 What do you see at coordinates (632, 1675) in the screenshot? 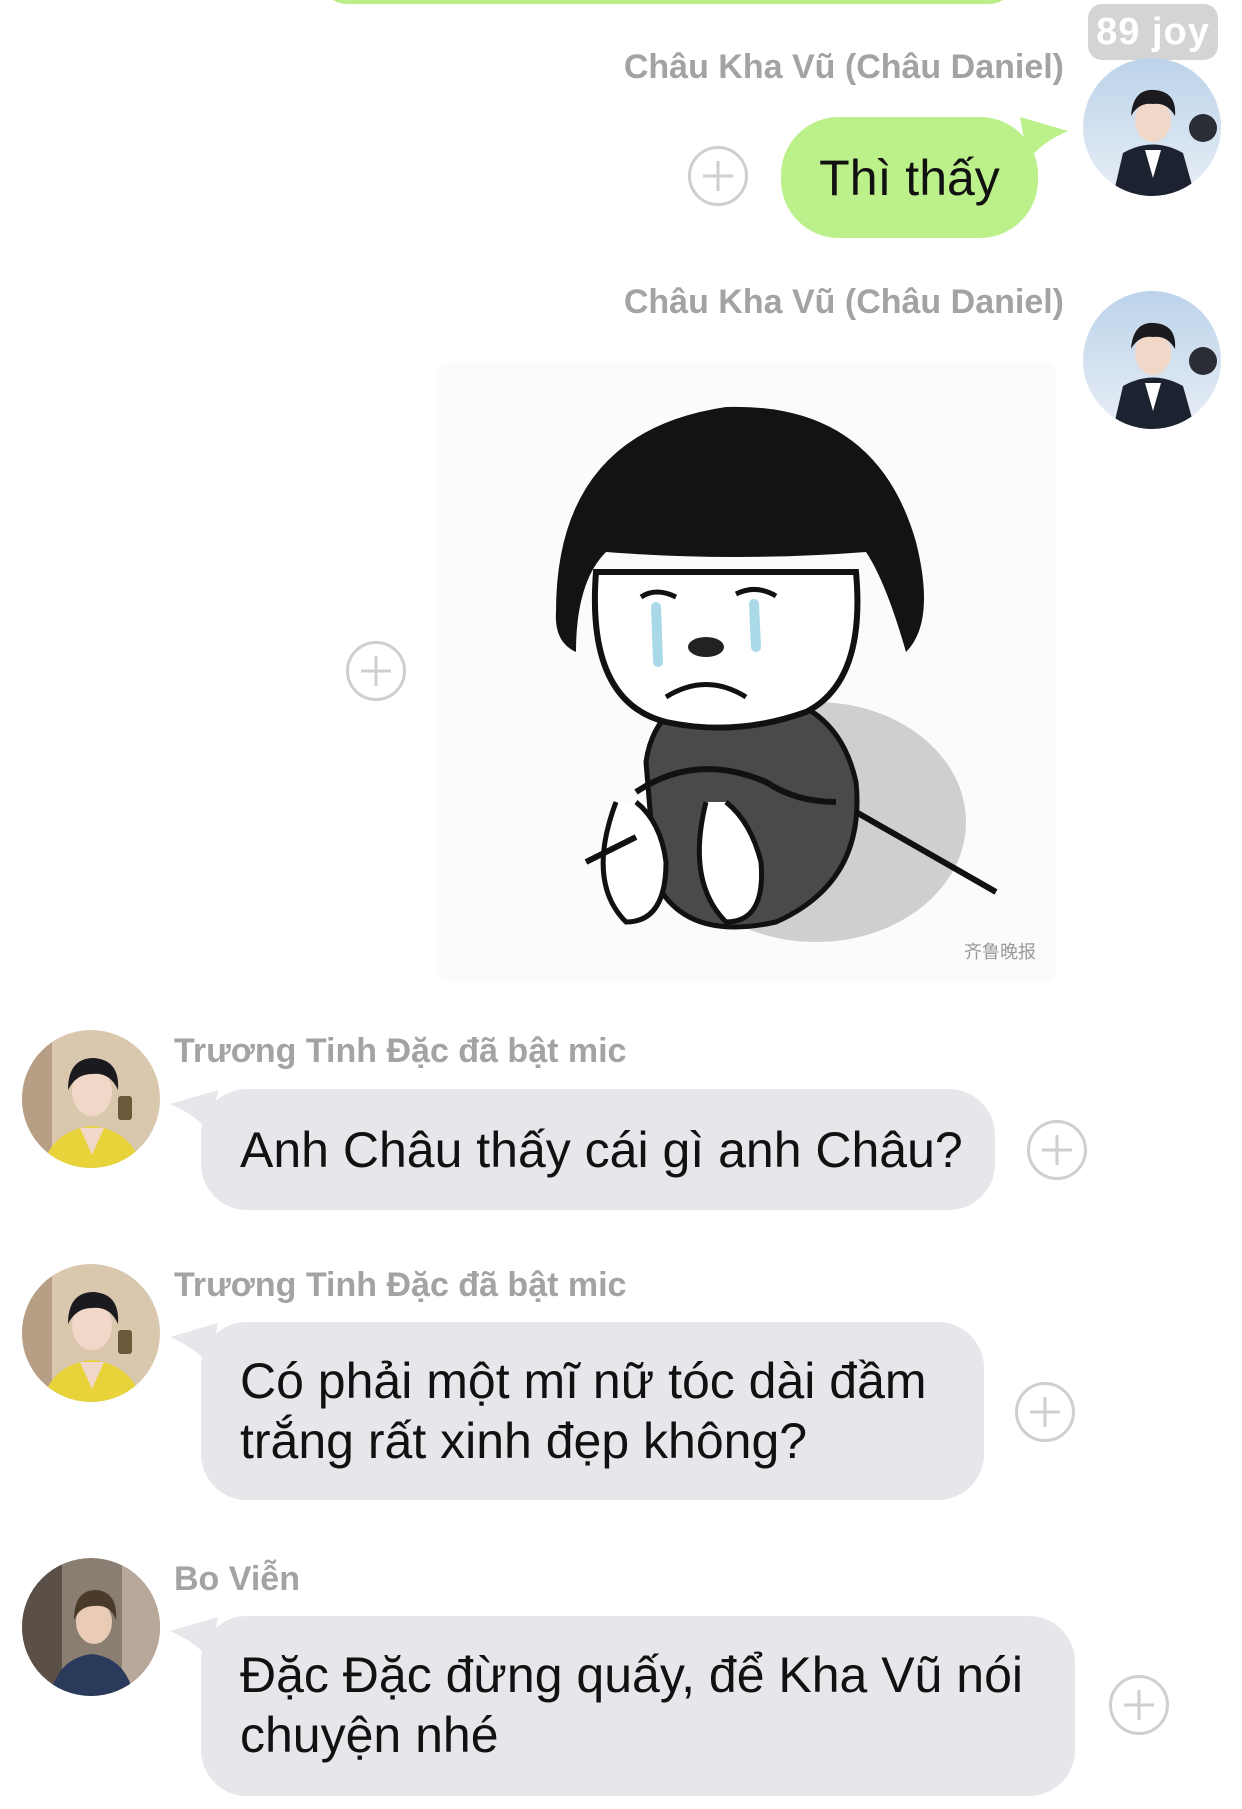
I see `message-text-line: Đặc Đặc đừng quấy, để Kha Vũ nói` at bounding box center [632, 1675].